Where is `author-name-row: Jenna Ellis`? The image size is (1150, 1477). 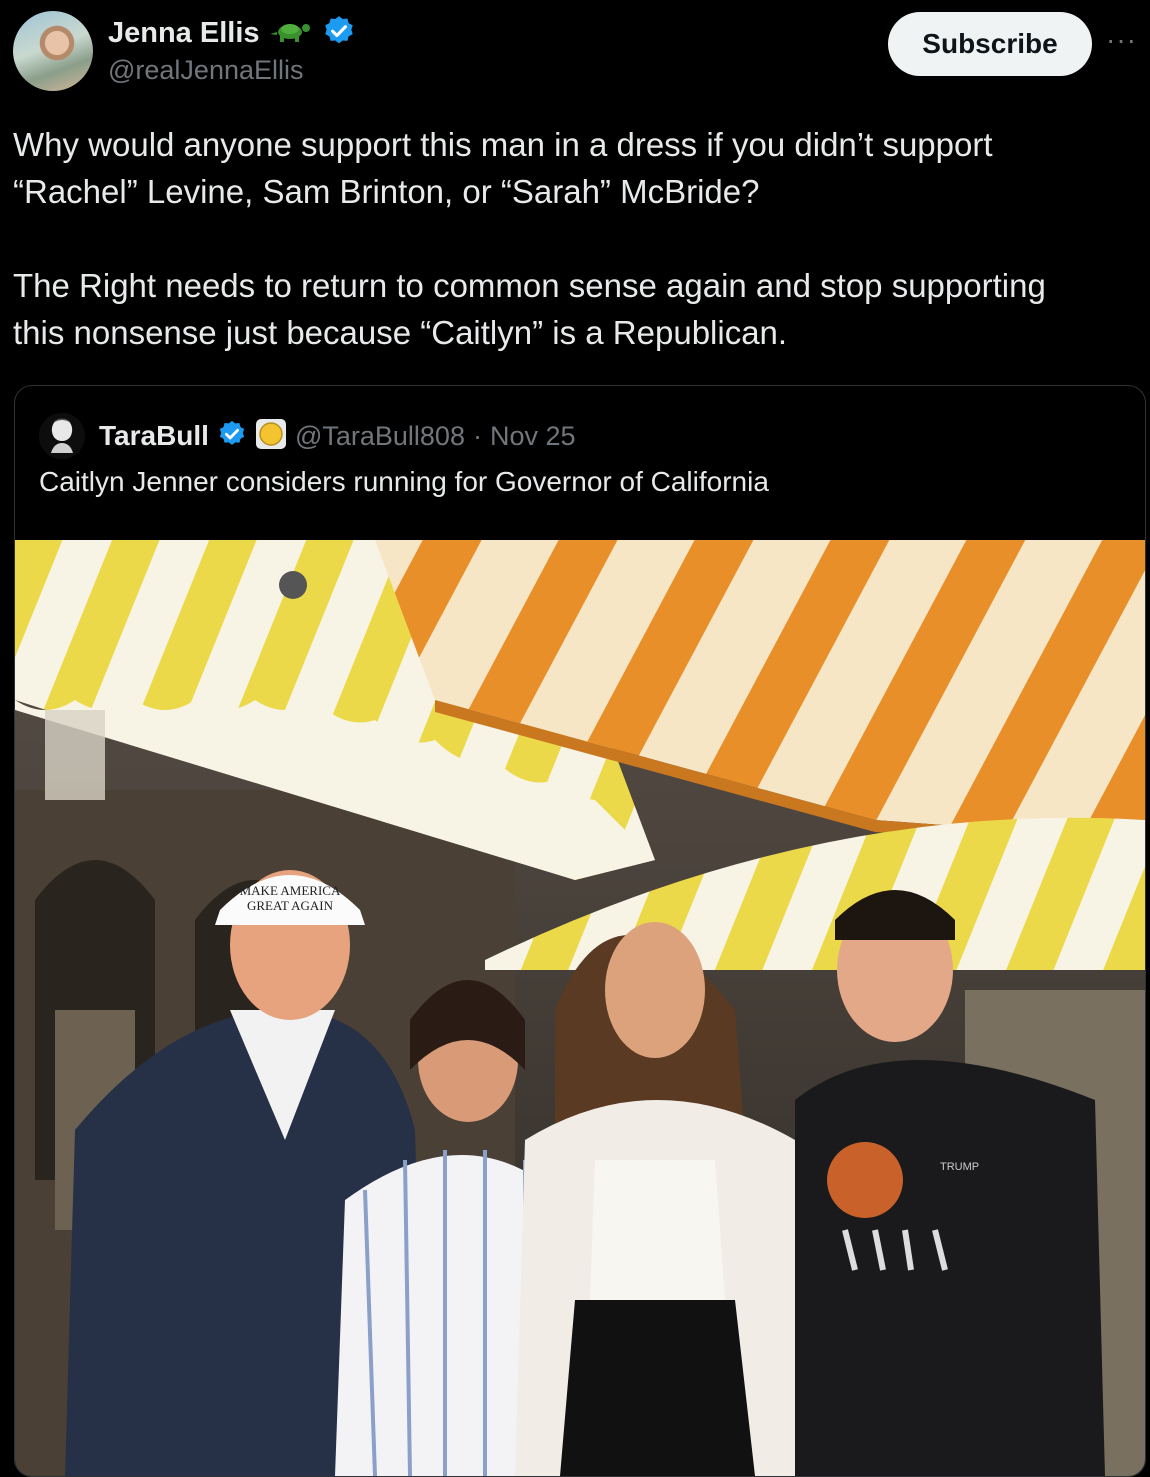
author-name-row: Jenna Ellis is located at coordinates (232, 33).